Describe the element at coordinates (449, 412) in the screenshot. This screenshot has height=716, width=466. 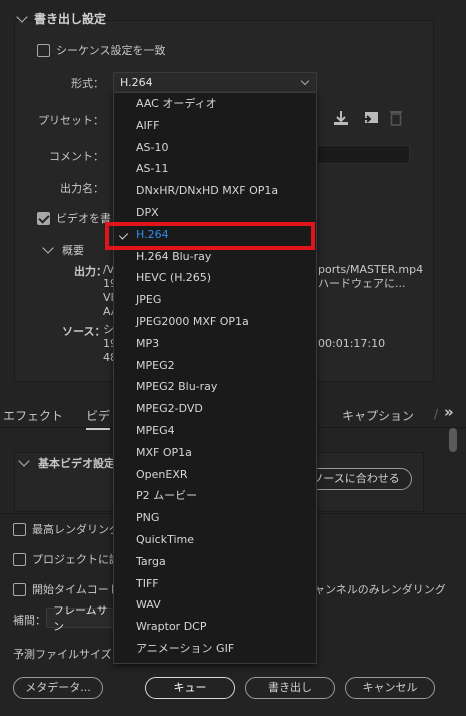
I see `tabs-overflow-button: »` at that location.